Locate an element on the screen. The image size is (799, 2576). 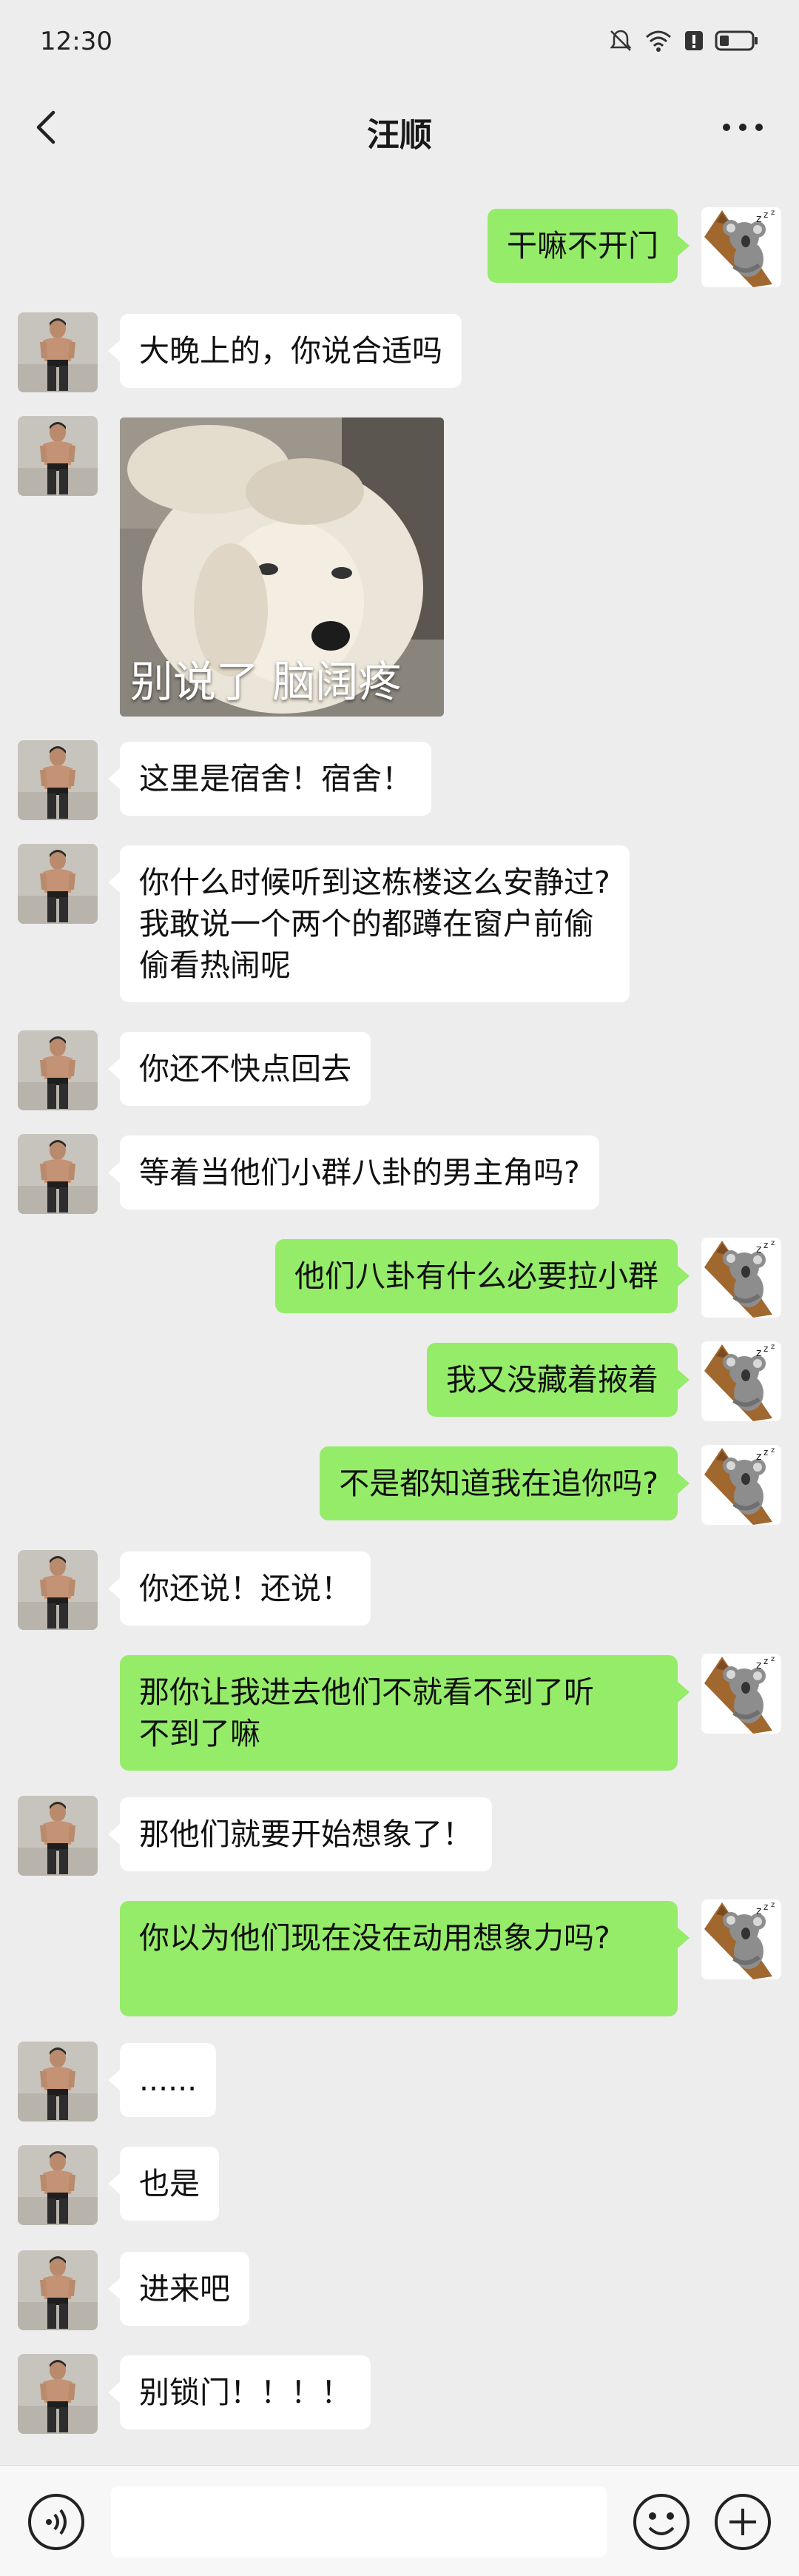
mute-icon is located at coordinates (621, 40).